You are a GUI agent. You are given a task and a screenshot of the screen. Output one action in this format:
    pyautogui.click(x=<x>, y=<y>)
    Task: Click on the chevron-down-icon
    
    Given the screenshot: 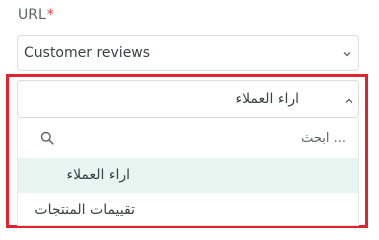 What is the action you would take?
    pyautogui.click(x=347, y=54)
    